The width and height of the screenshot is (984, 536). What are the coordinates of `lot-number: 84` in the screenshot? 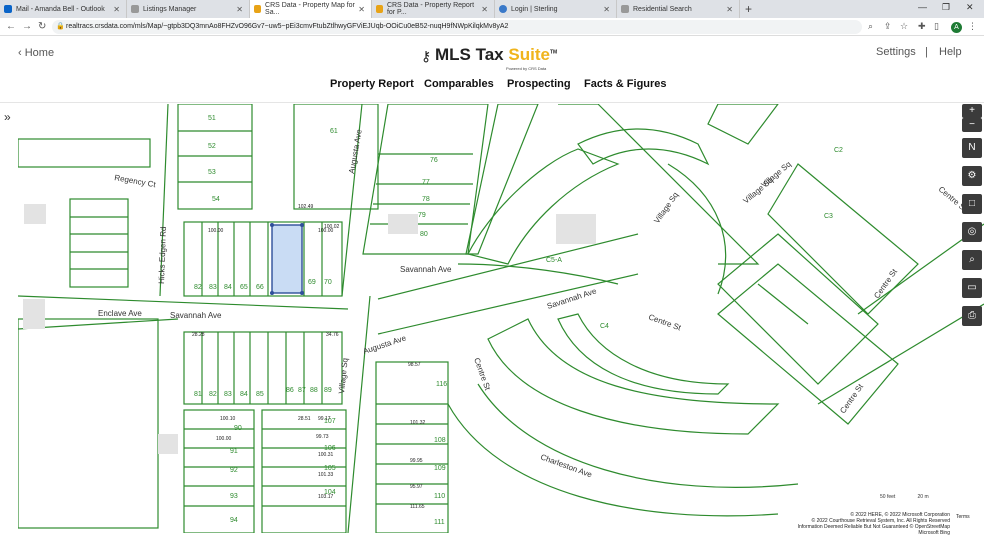 It's located at (244, 394).